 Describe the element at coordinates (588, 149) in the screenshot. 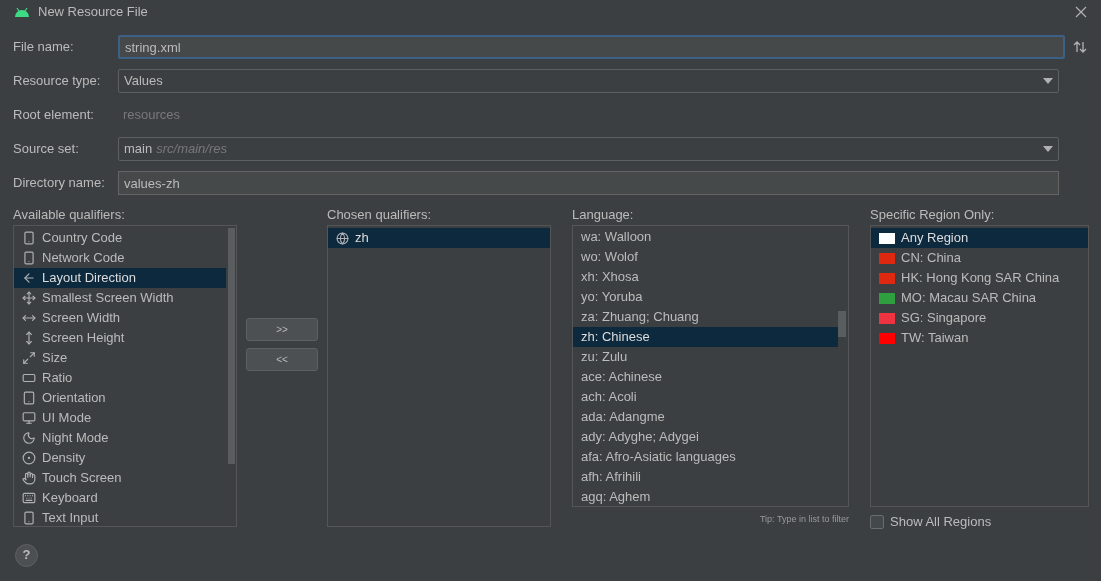

I see `dropdown: main src/main/res` at that location.